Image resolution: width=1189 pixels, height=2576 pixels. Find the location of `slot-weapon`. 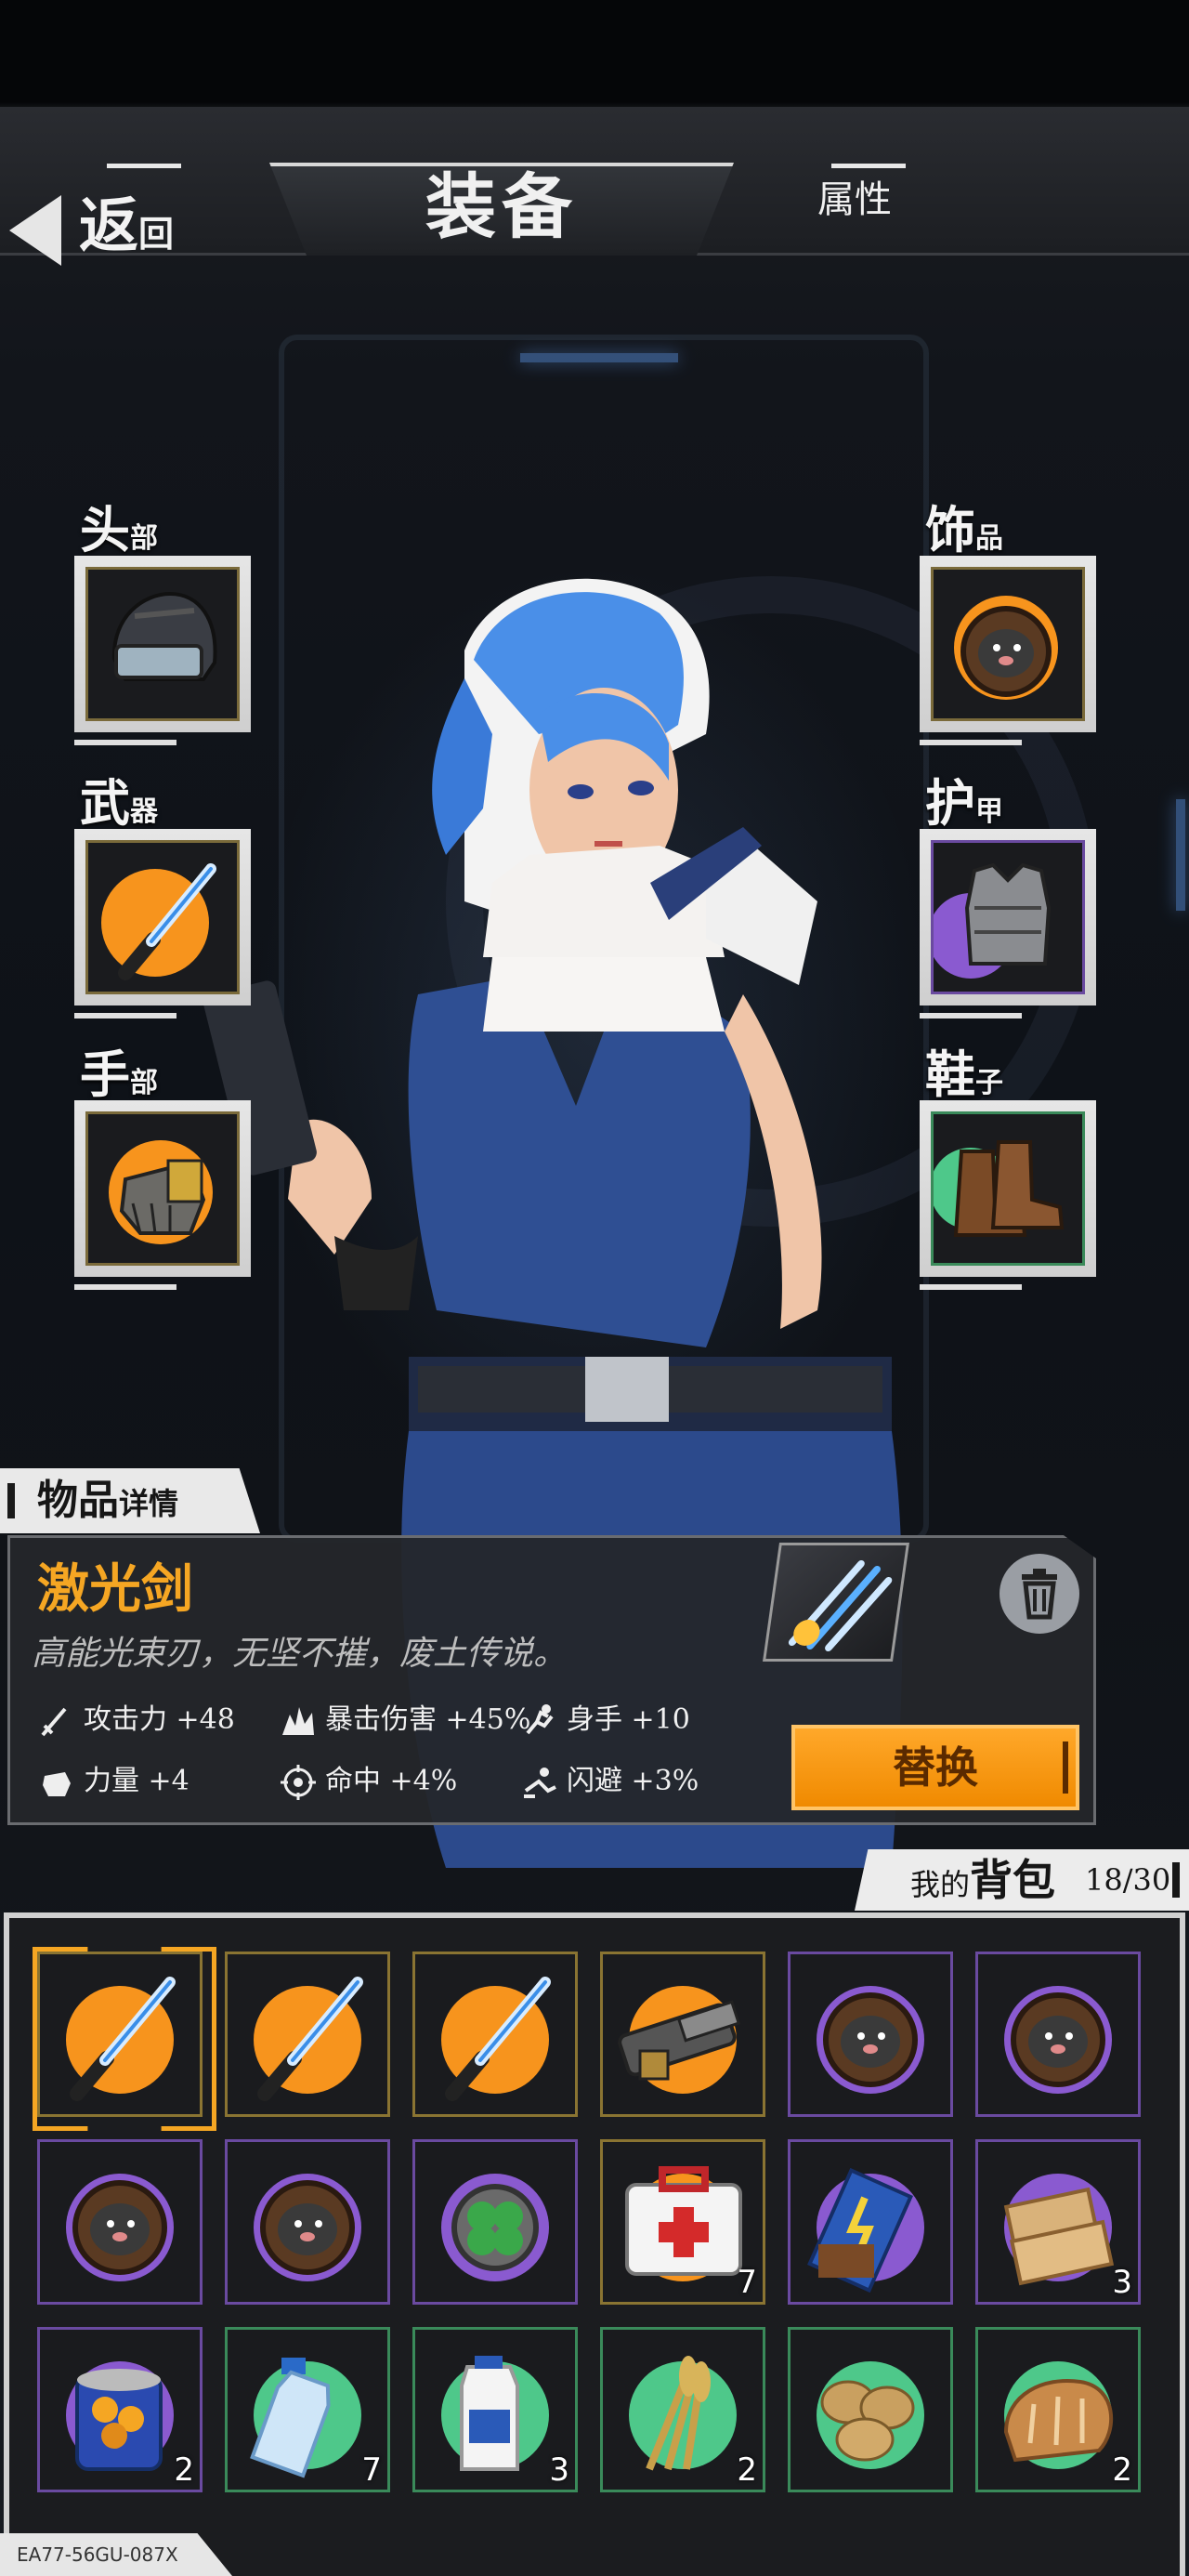

slot-weapon is located at coordinates (163, 924).